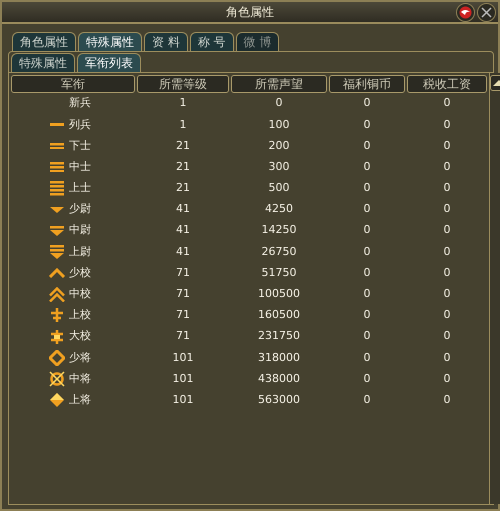 The width and height of the screenshot is (500, 511). I want to click on table-cell: 318000, so click(279, 357).